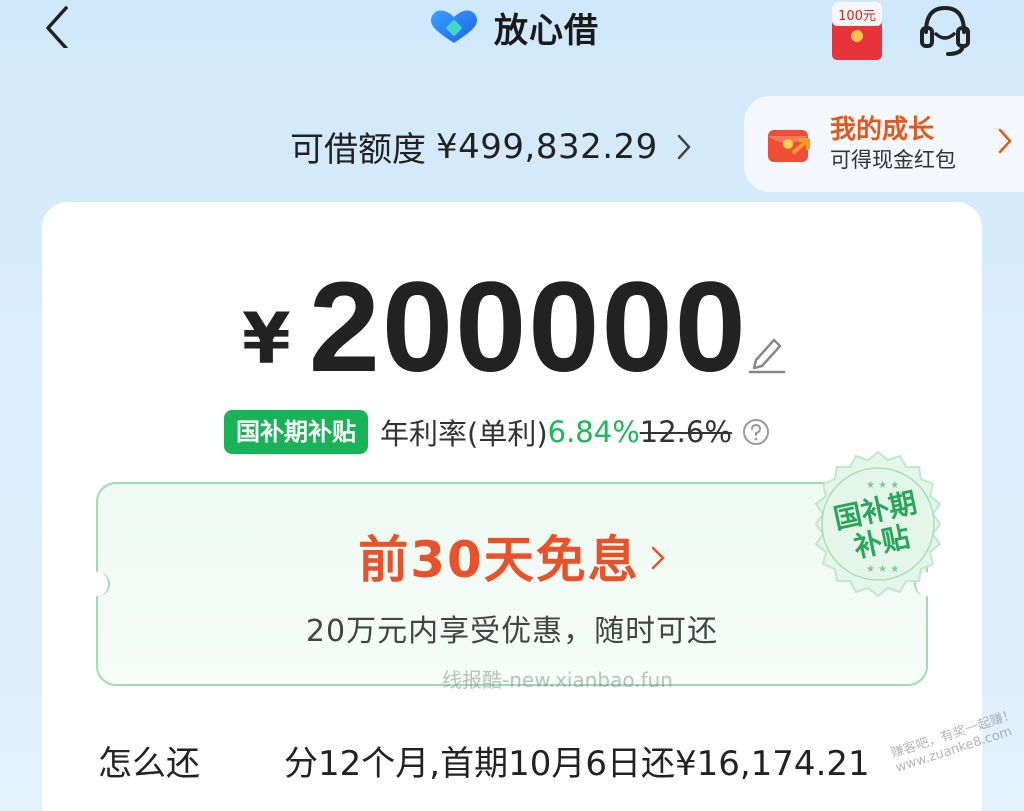 The image size is (1024, 811). What do you see at coordinates (58, 26) in the screenshot?
I see `back-arrow-icon` at bounding box center [58, 26].